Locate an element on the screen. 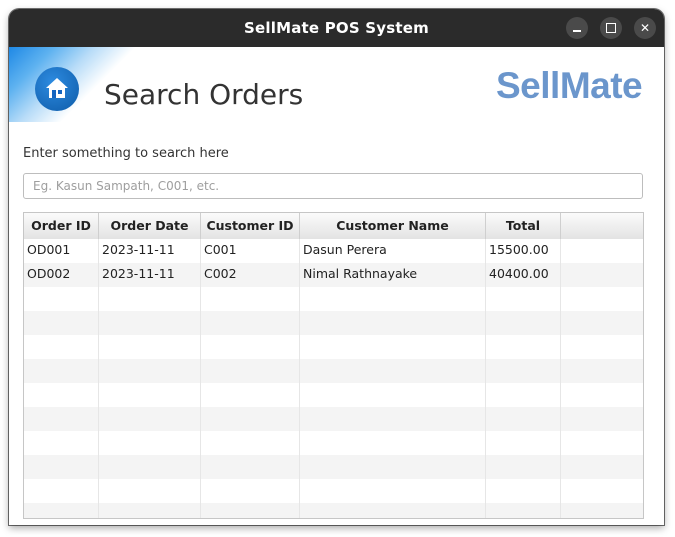  page-title: Search Orders is located at coordinates (204, 94).